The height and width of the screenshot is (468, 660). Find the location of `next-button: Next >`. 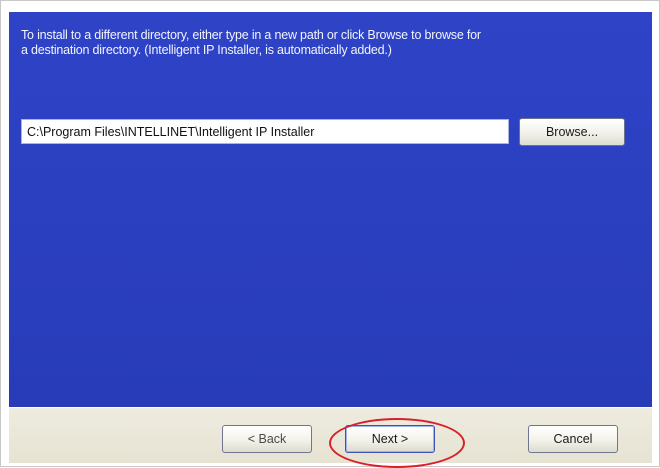

next-button: Next > is located at coordinates (390, 439).